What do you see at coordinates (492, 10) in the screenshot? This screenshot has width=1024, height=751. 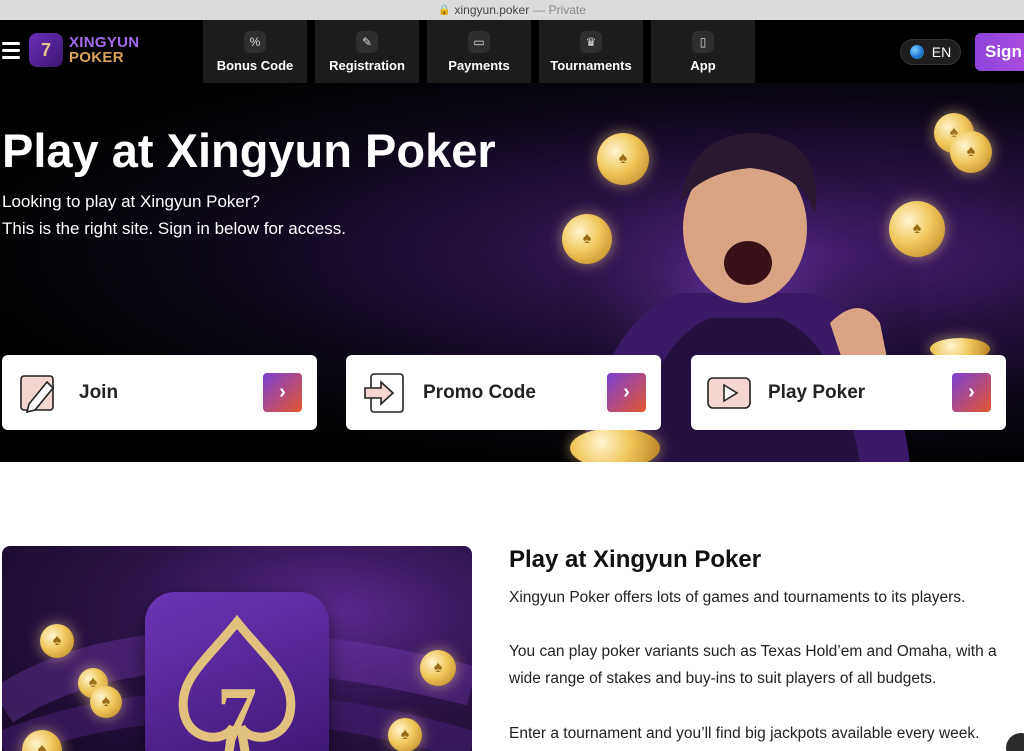 I see `url-text: xingyun.poker` at bounding box center [492, 10].